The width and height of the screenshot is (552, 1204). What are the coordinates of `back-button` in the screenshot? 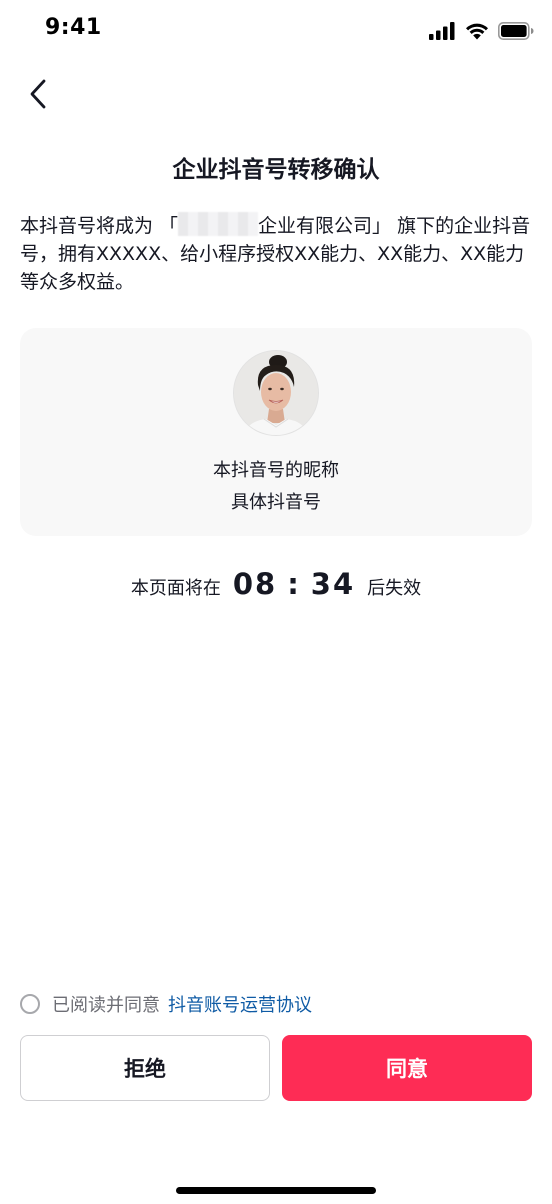 It's located at (38, 94).